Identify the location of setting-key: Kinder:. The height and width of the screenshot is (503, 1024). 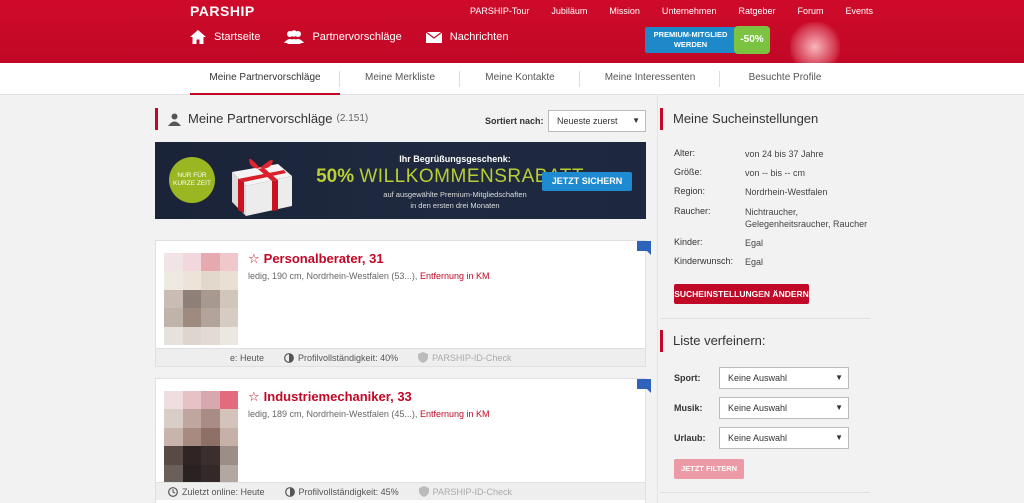
(688, 242).